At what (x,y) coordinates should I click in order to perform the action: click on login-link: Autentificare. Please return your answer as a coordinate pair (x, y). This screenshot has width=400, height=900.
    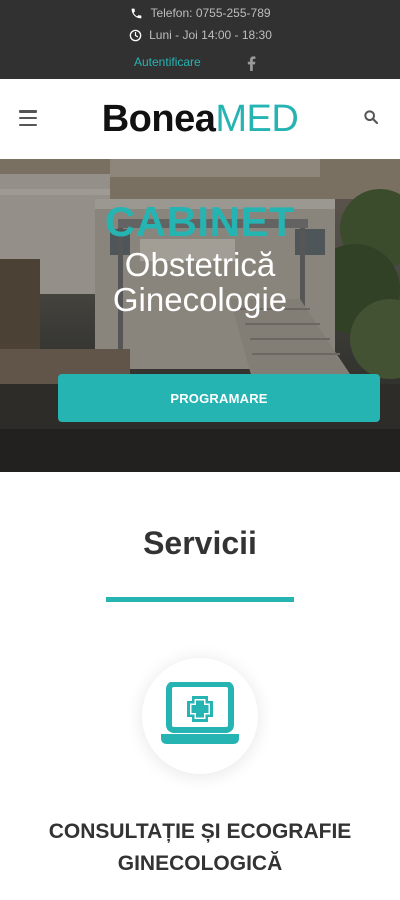
    Looking at the image, I should click on (167, 62).